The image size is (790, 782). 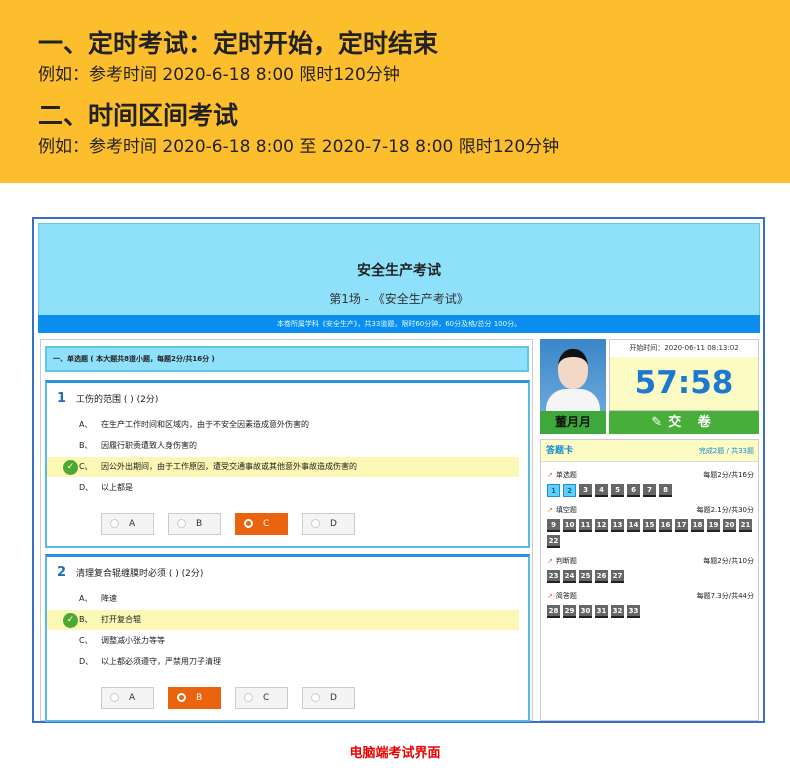 What do you see at coordinates (633, 490) in the screenshot?
I see `question-nav-button: 6` at bounding box center [633, 490].